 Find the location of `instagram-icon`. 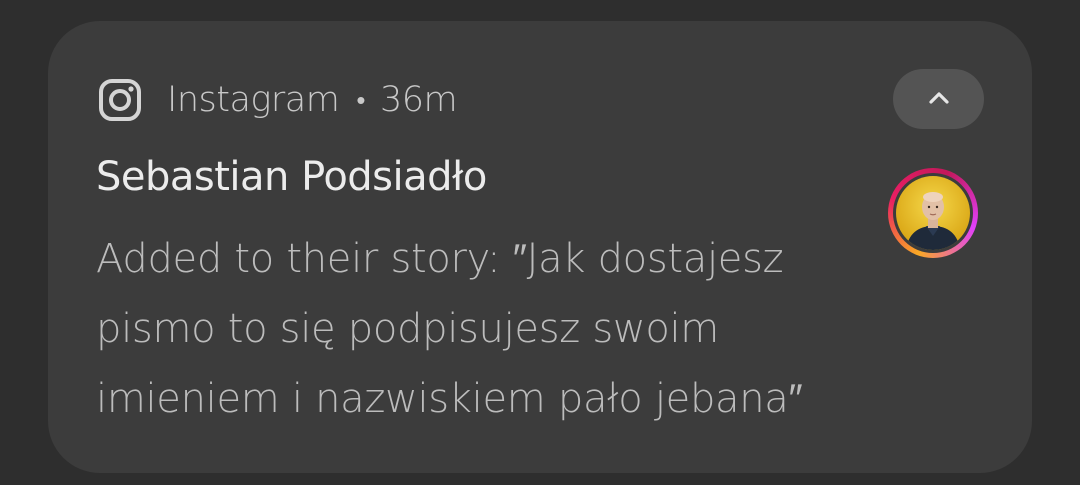

instagram-icon is located at coordinates (120, 100).